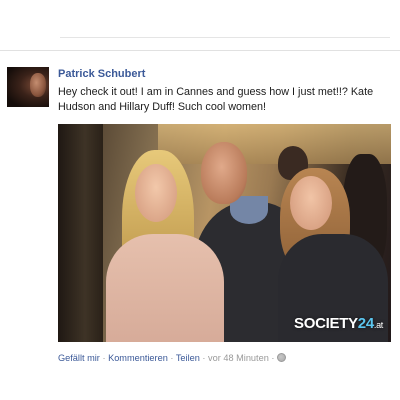 Image resolution: width=400 pixels, height=400 pixels. What do you see at coordinates (188, 358) in the screenshot?
I see `share-link: Teilen` at bounding box center [188, 358].